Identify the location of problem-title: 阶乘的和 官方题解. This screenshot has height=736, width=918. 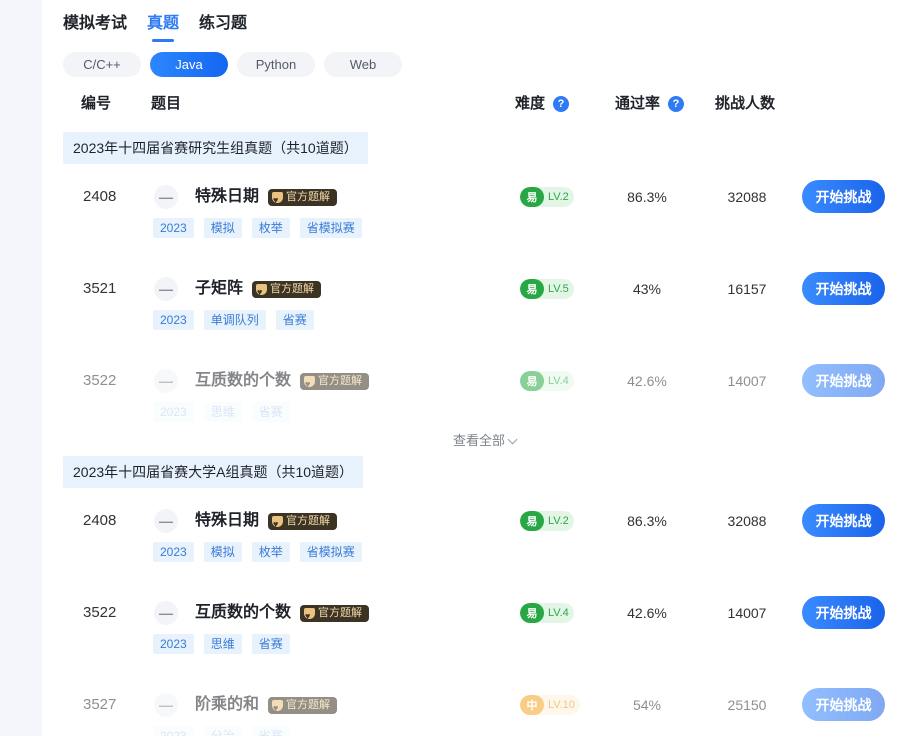
(266, 706).